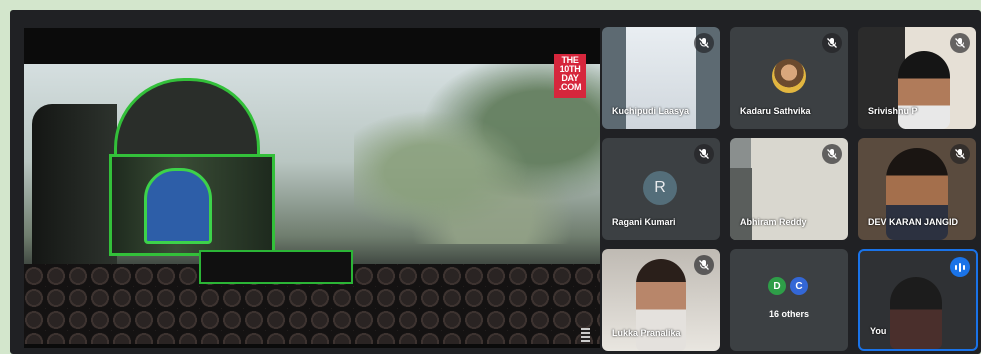 The image size is (981, 354). Describe the element at coordinates (789, 300) in the screenshot. I see `others-tile: D C 16 others` at that location.